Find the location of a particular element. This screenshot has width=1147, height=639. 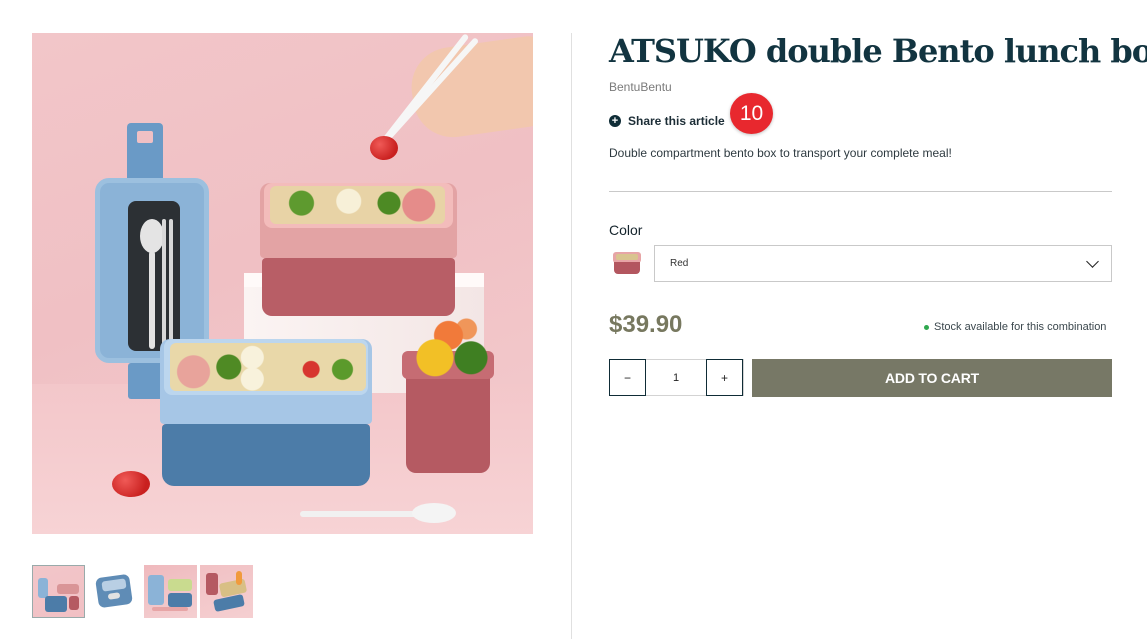

blue-bento-base is located at coordinates (266, 455).